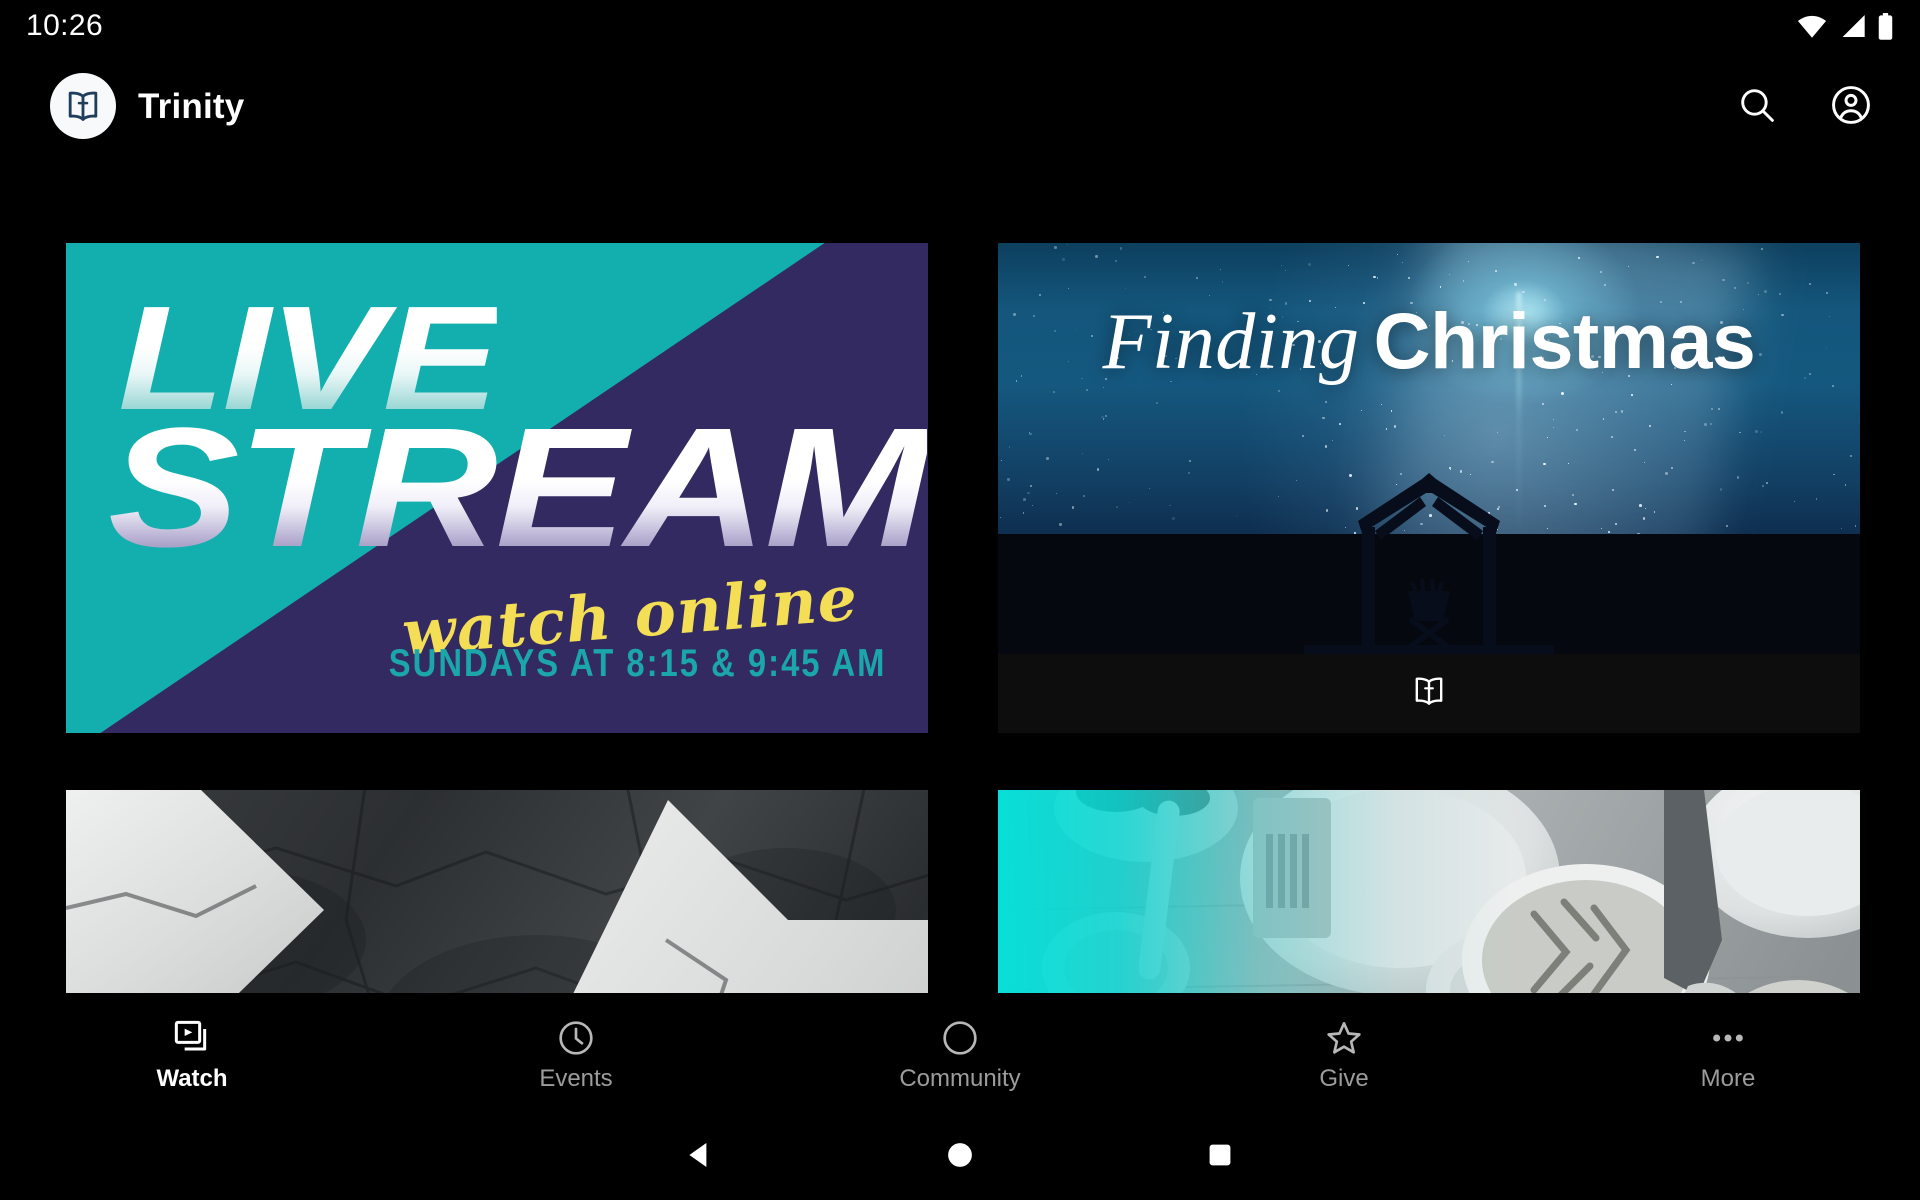 The image size is (1920, 1200). Describe the element at coordinates (192, 1078) in the screenshot. I see `nav-watch-label: Watch` at that location.